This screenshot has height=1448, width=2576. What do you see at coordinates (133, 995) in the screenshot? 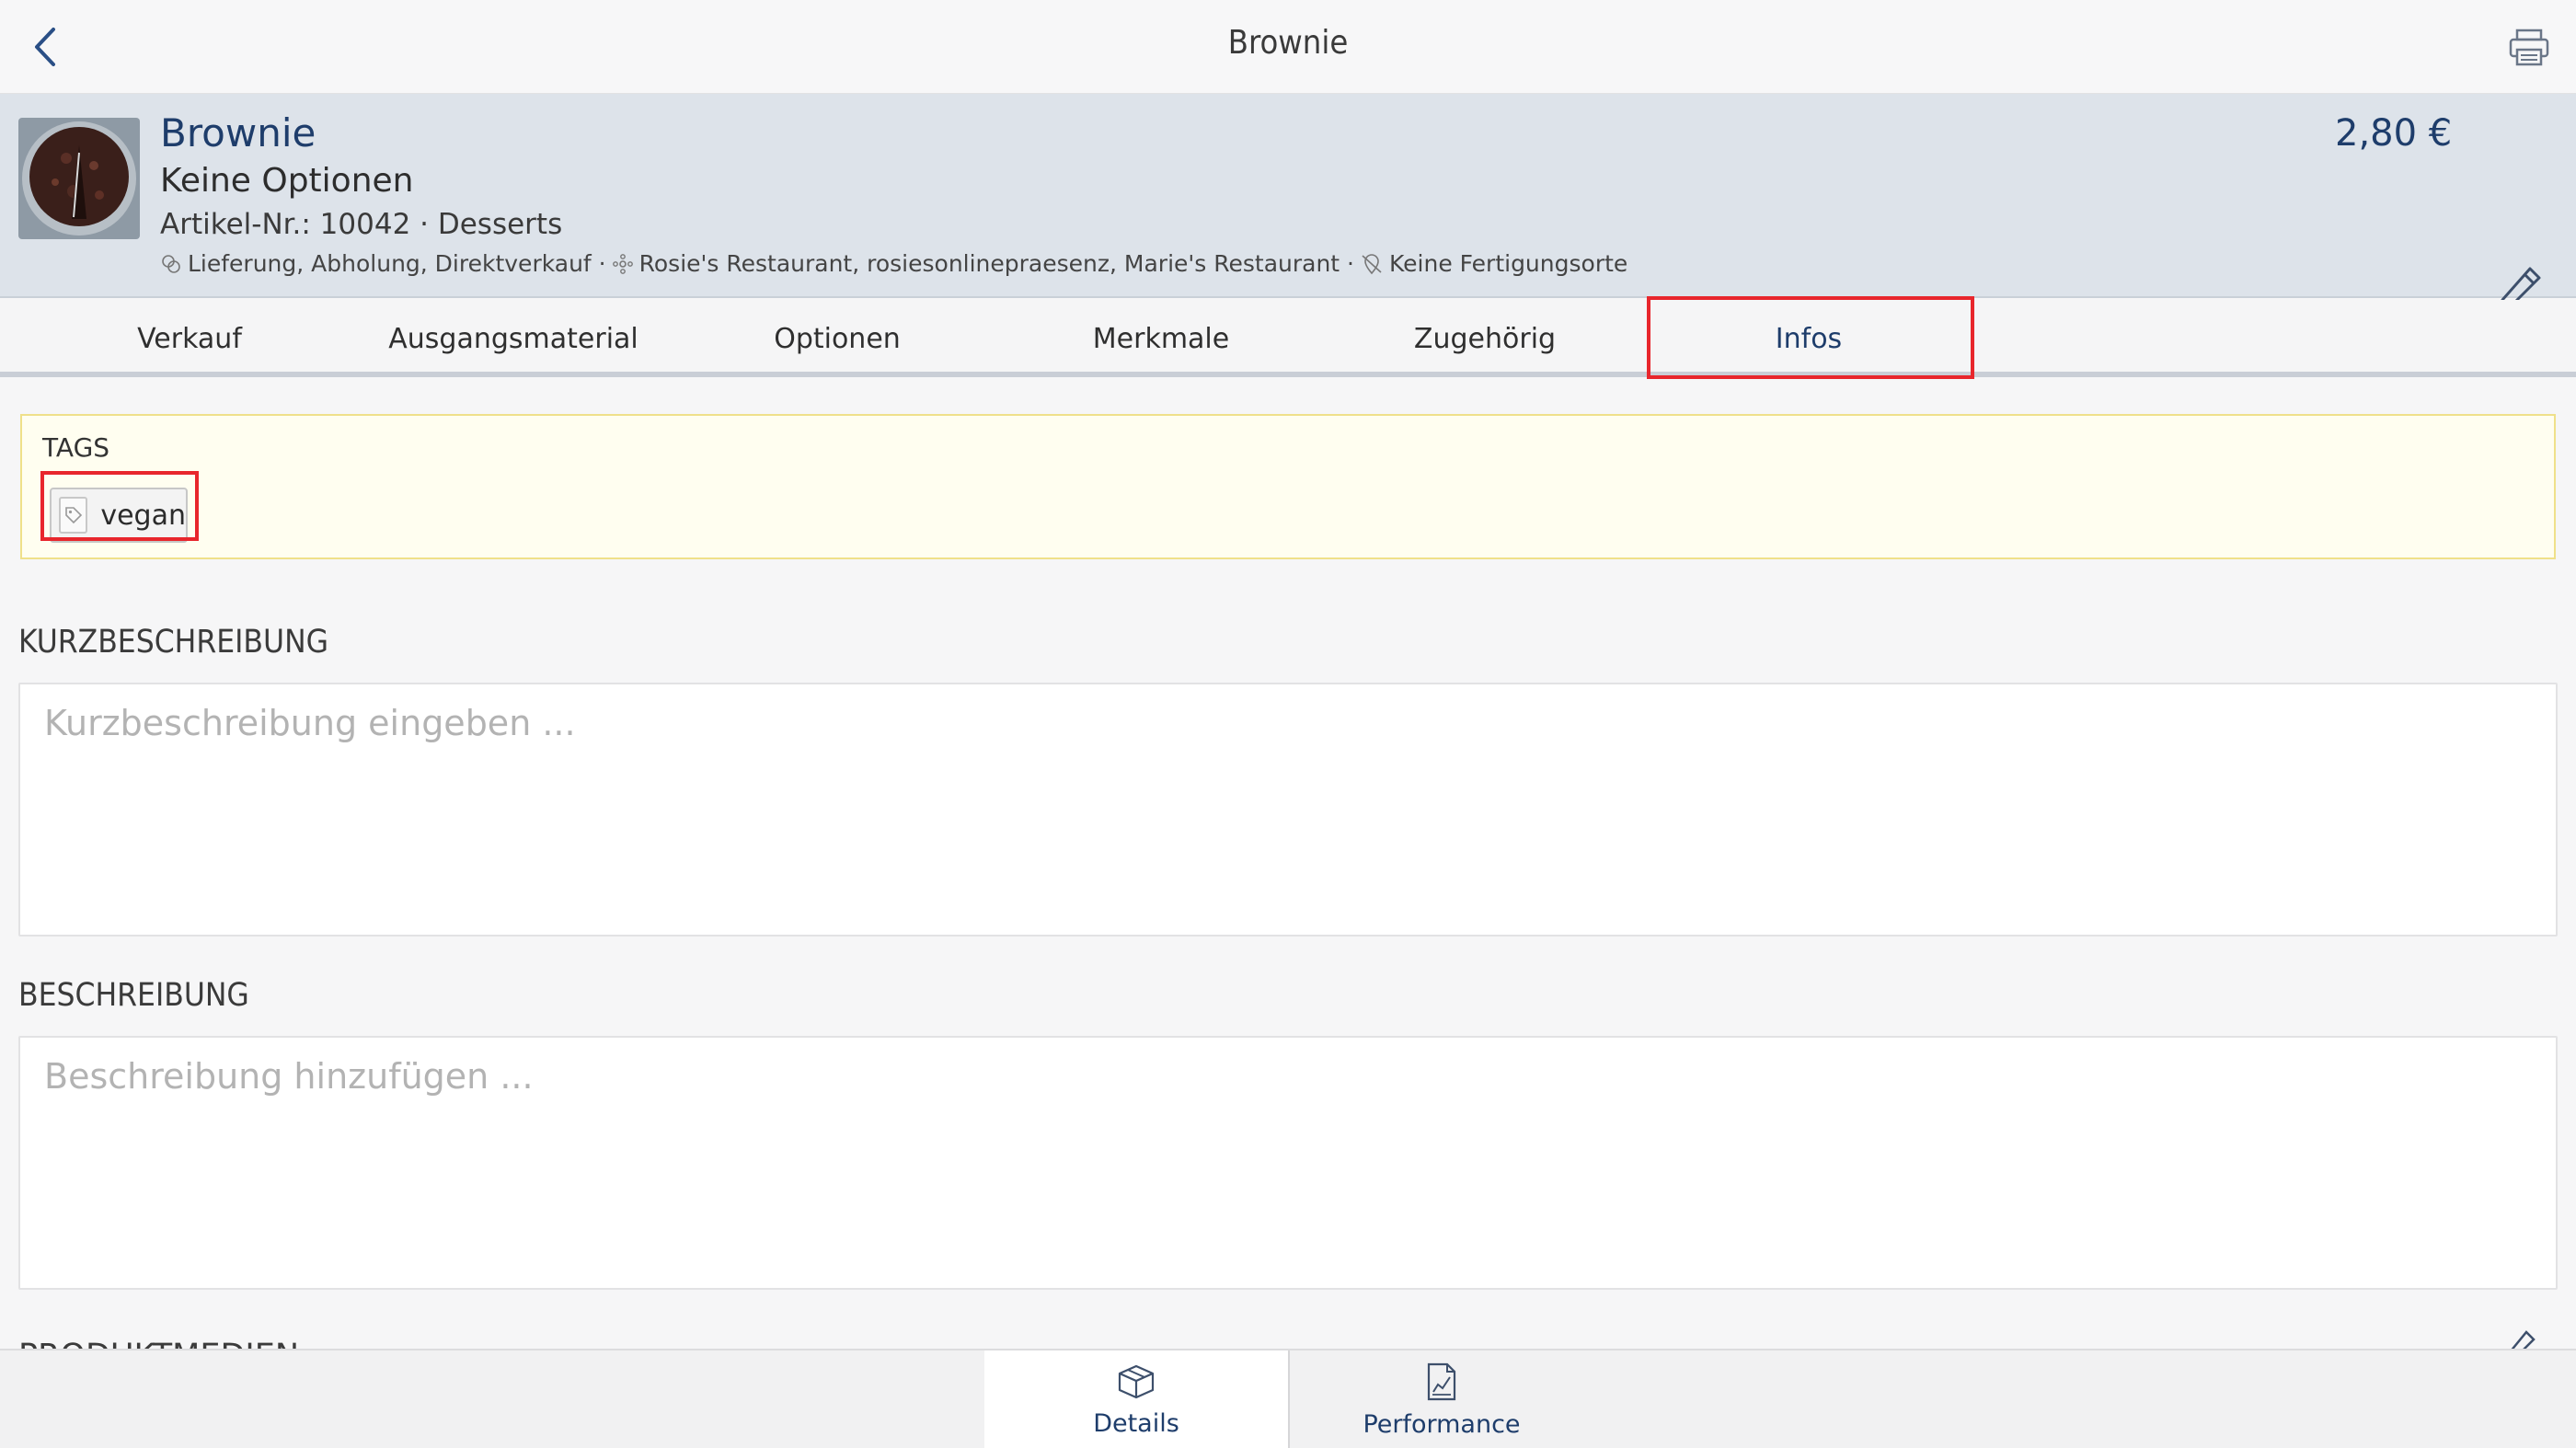
I see `description-title: BESCHREIBUNG` at bounding box center [133, 995].